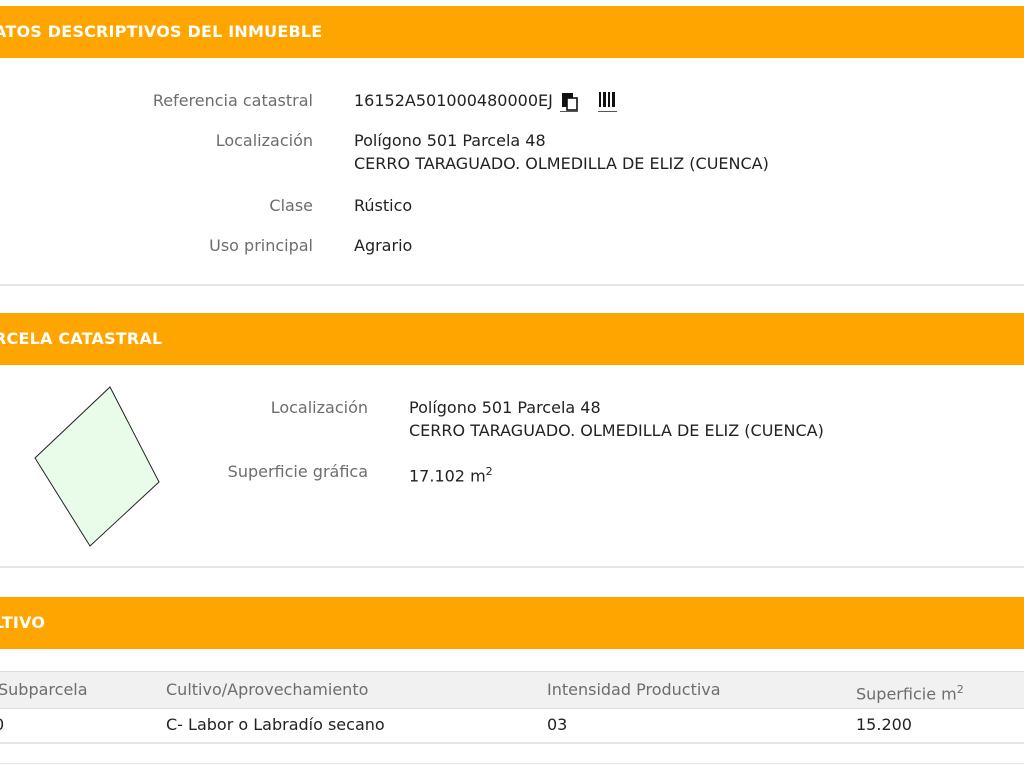  What do you see at coordinates (489, 471) in the screenshot?
I see `superficie-grafica-exp: 2` at bounding box center [489, 471].